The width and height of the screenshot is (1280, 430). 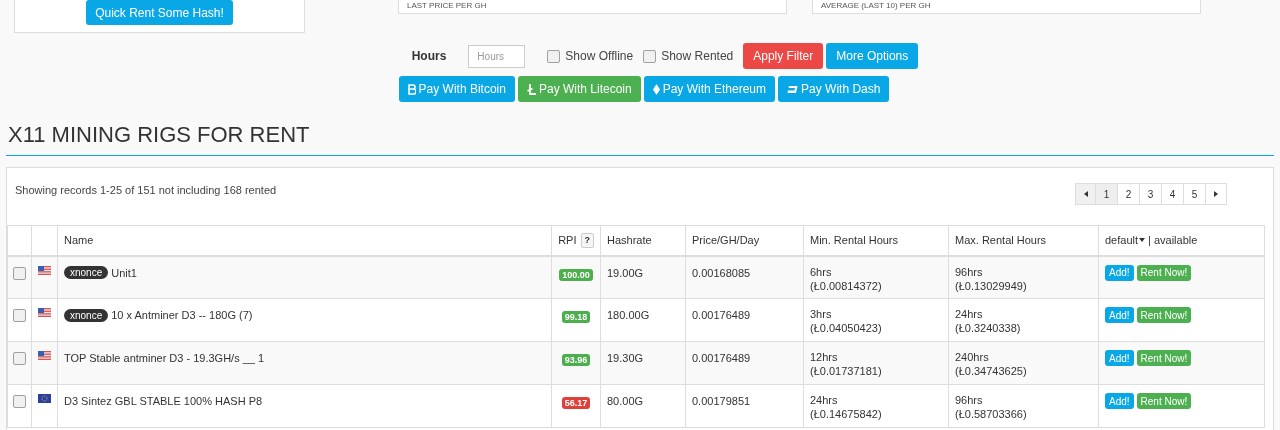 What do you see at coordinates (726, 240) in the screenshot?
I see `column-header: Price/GH/Day` at bounding box center [726, 240].